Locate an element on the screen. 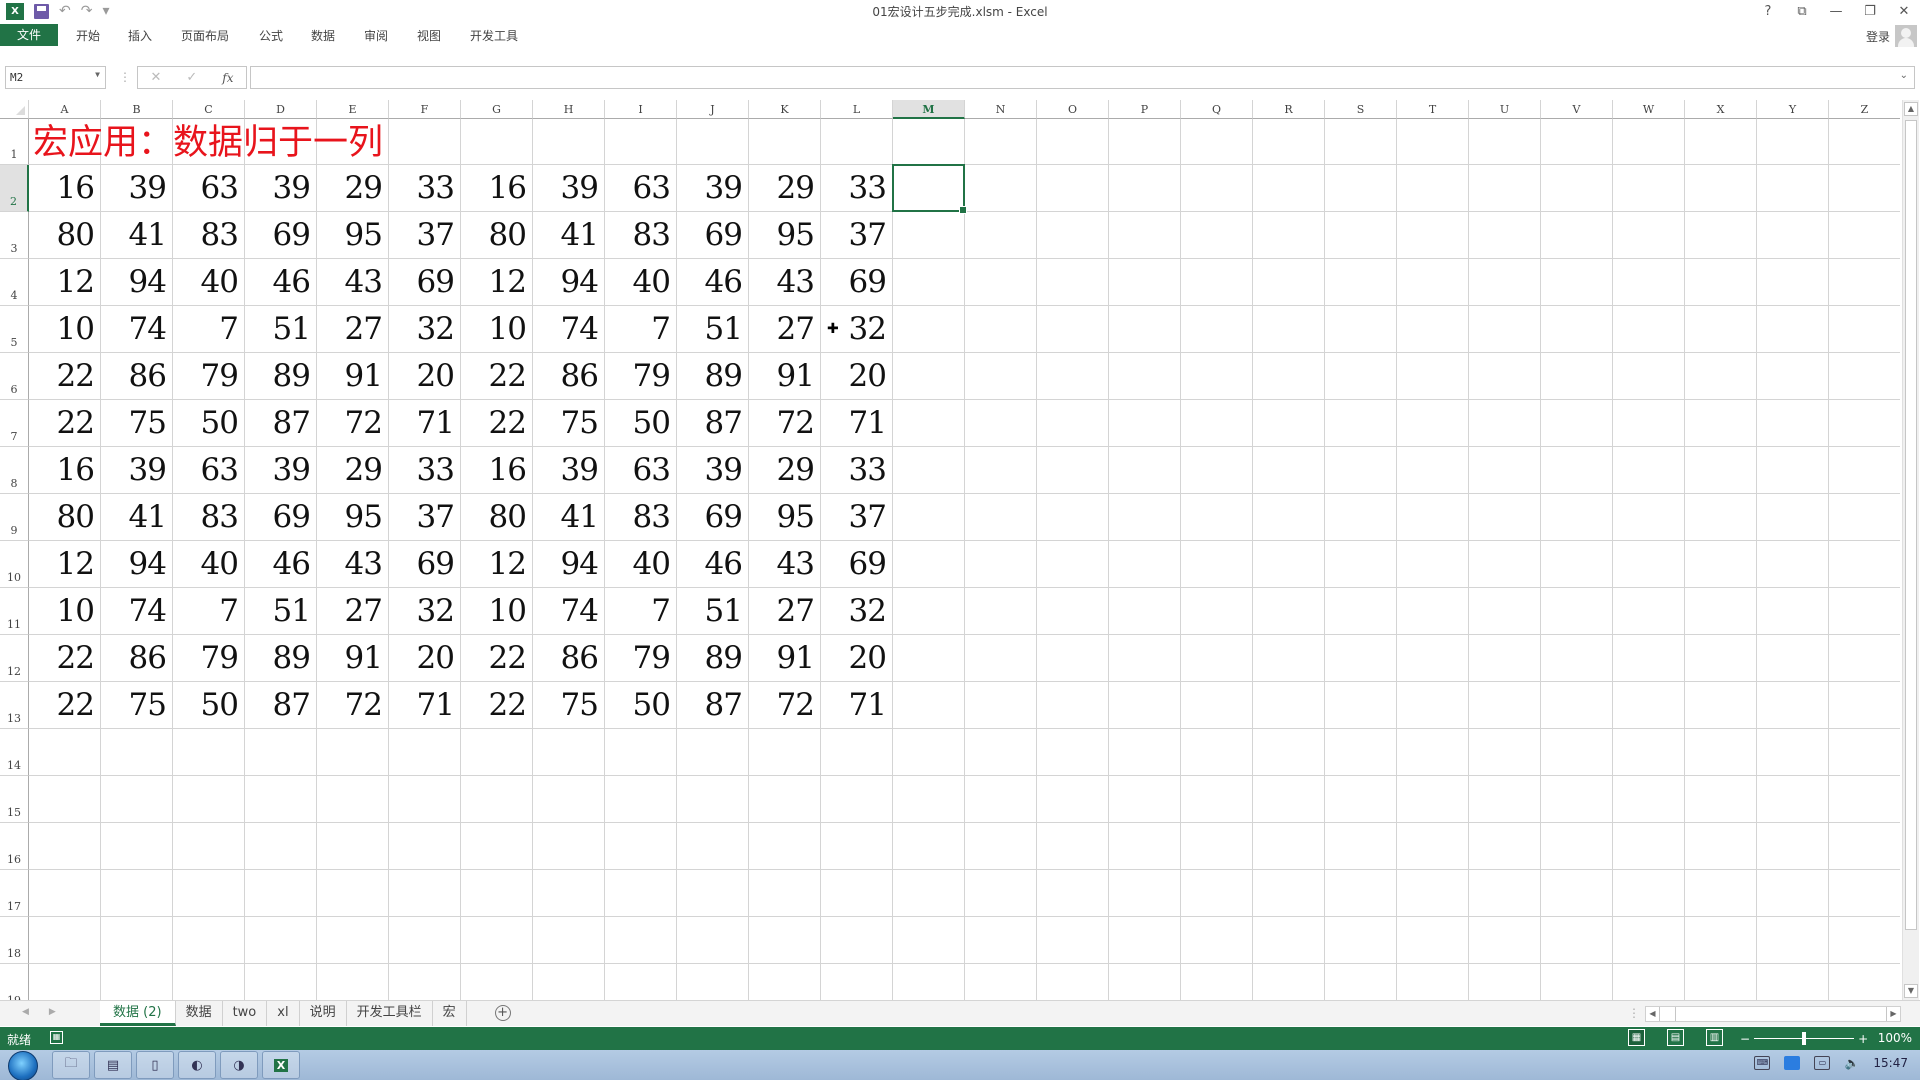  cell-t18 is located at coordinates (1433, 940).